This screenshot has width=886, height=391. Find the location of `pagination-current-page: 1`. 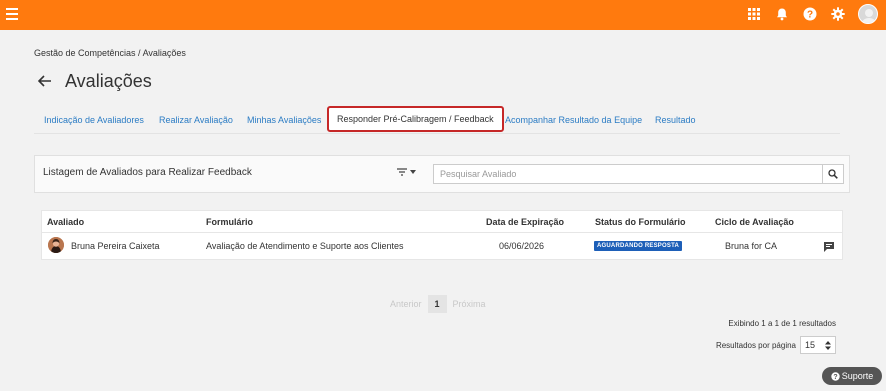

pagination-current-page: 1 is located at coordinates (437, 304).